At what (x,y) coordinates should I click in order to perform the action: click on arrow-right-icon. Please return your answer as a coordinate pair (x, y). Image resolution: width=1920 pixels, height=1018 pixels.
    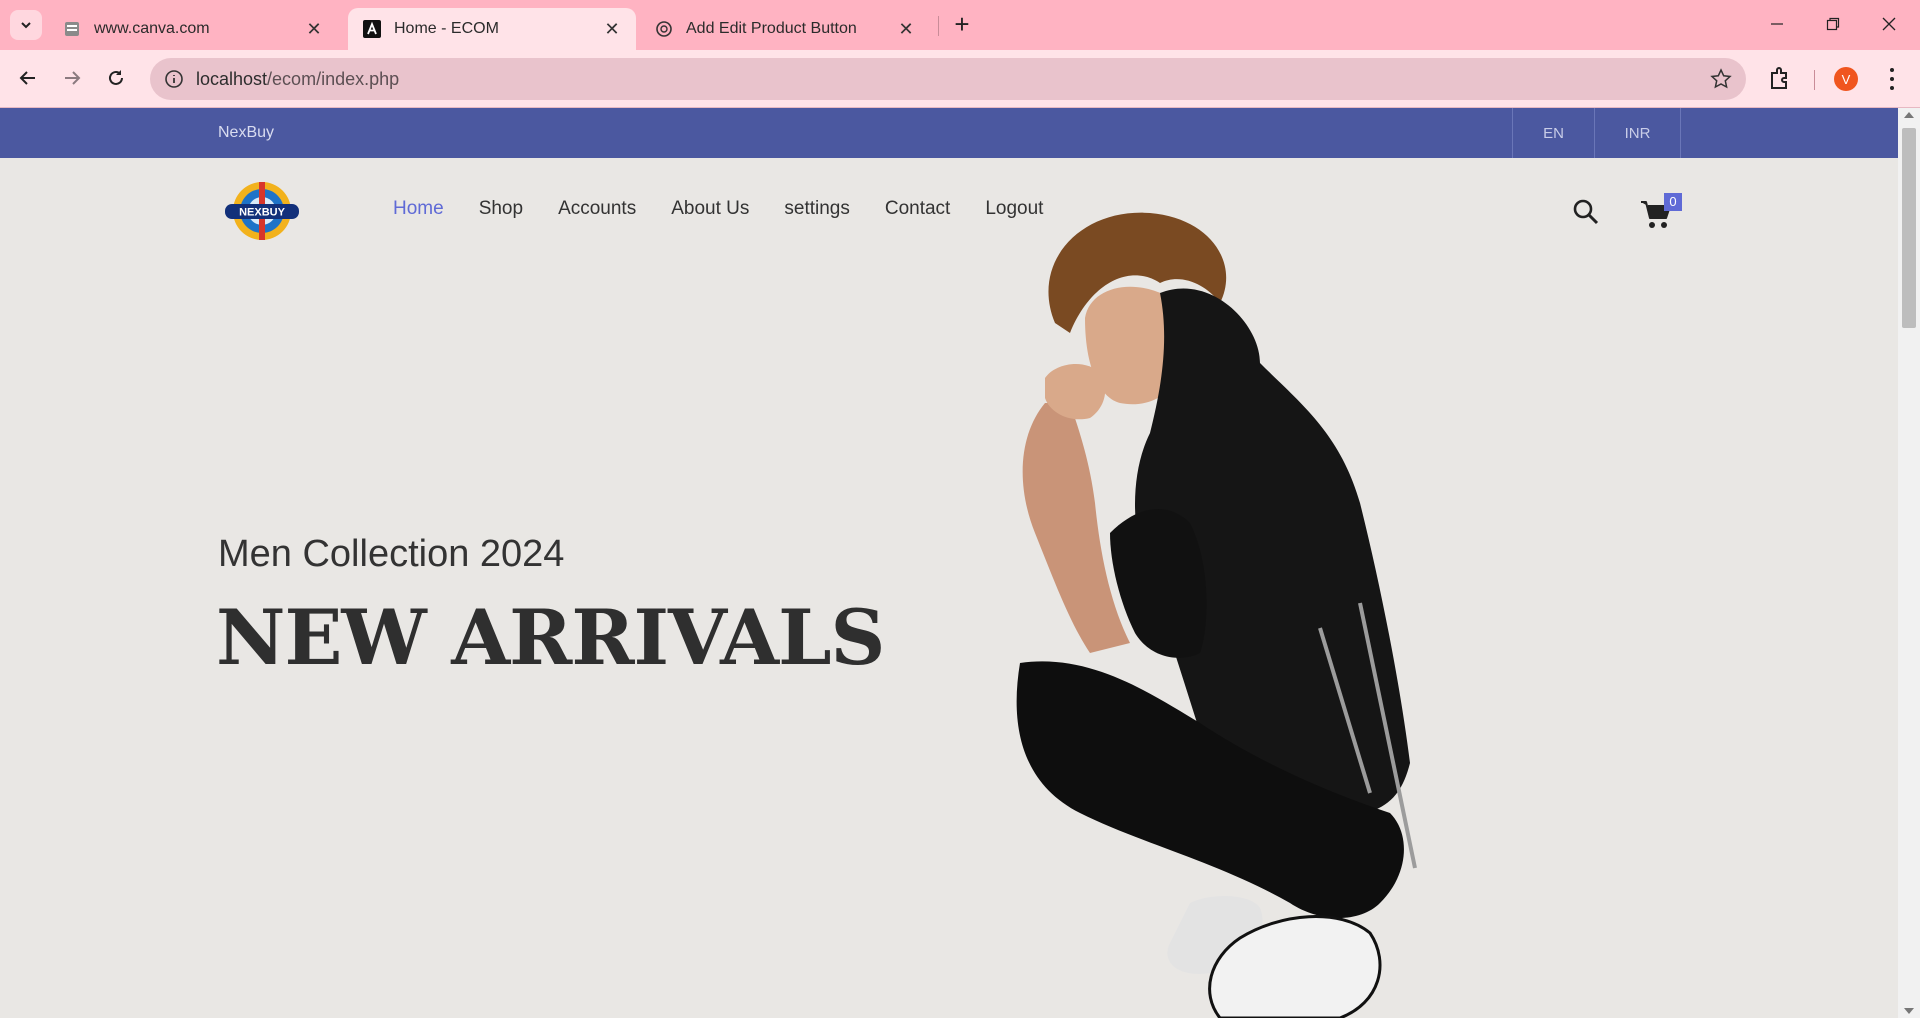
    Looking at the image, I should click on (73, 78).